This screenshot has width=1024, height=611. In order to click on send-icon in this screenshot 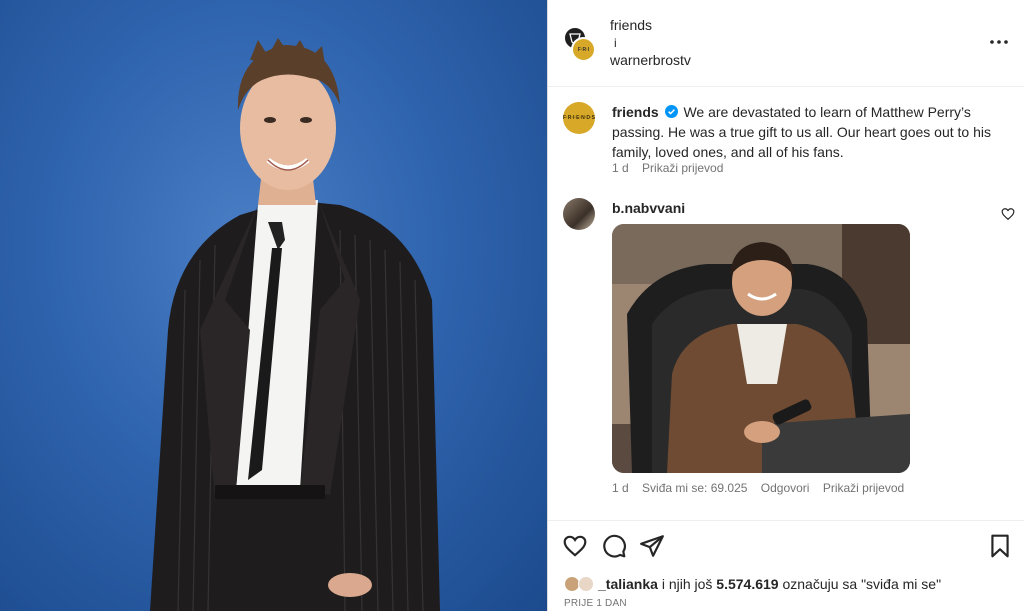, I will do `click(652, 546)`.